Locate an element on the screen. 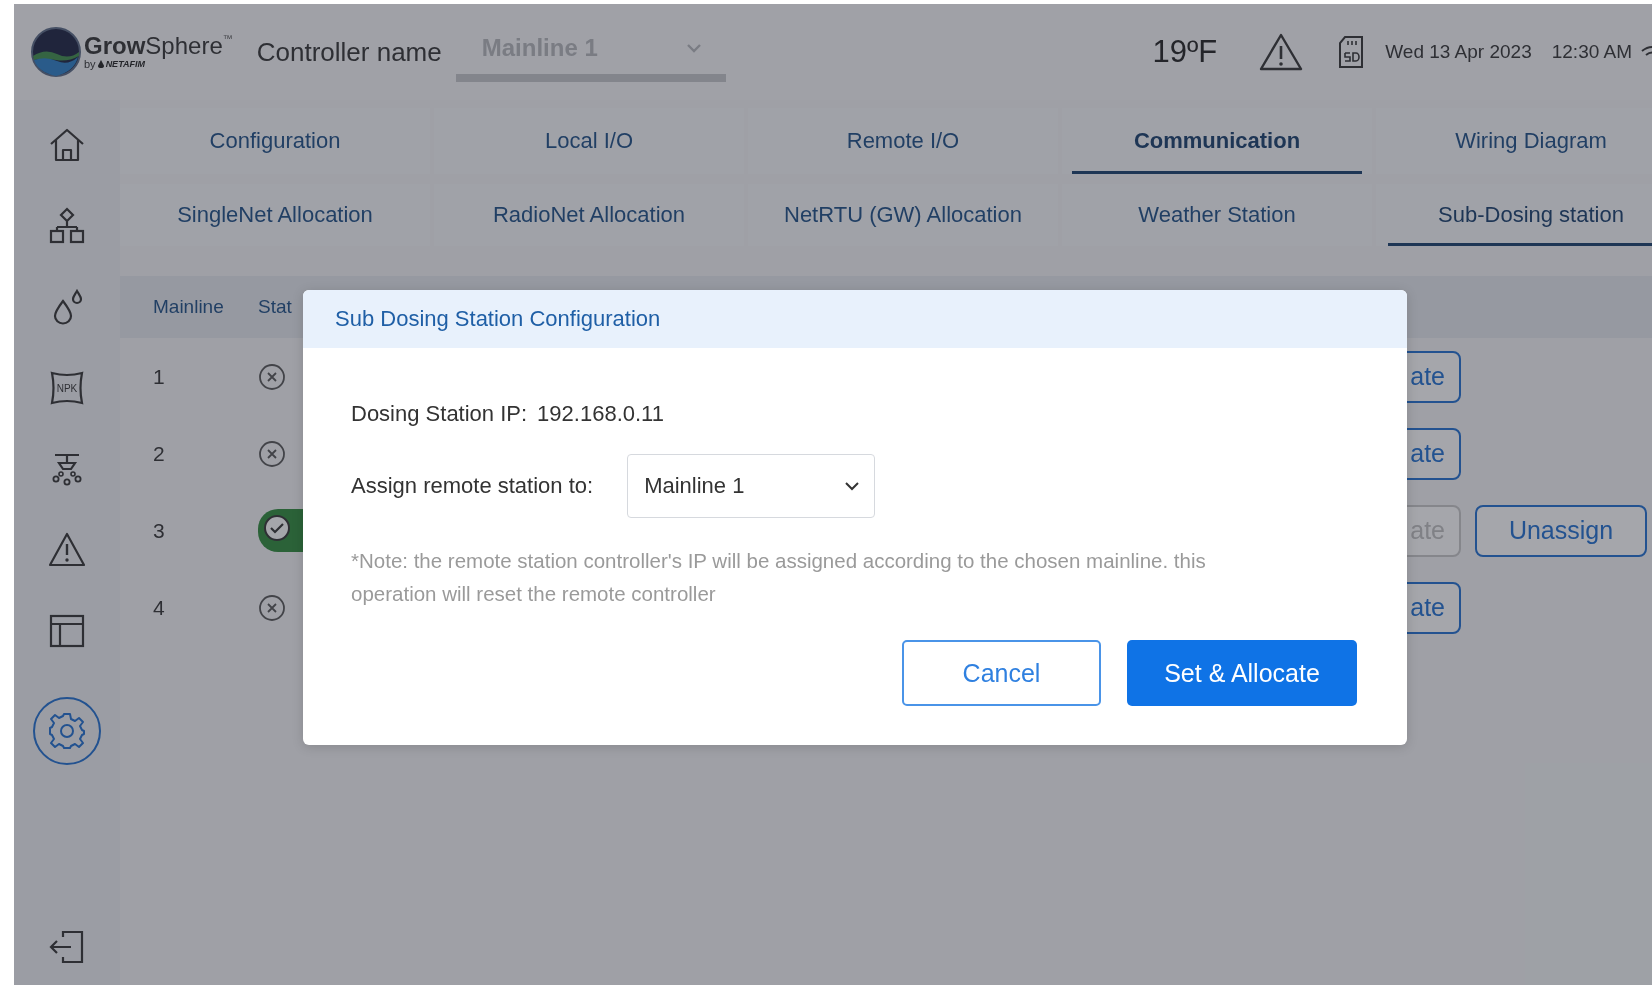 The image size is (1652, 985). sd-card-icon is located at coordinates (1351, 52).